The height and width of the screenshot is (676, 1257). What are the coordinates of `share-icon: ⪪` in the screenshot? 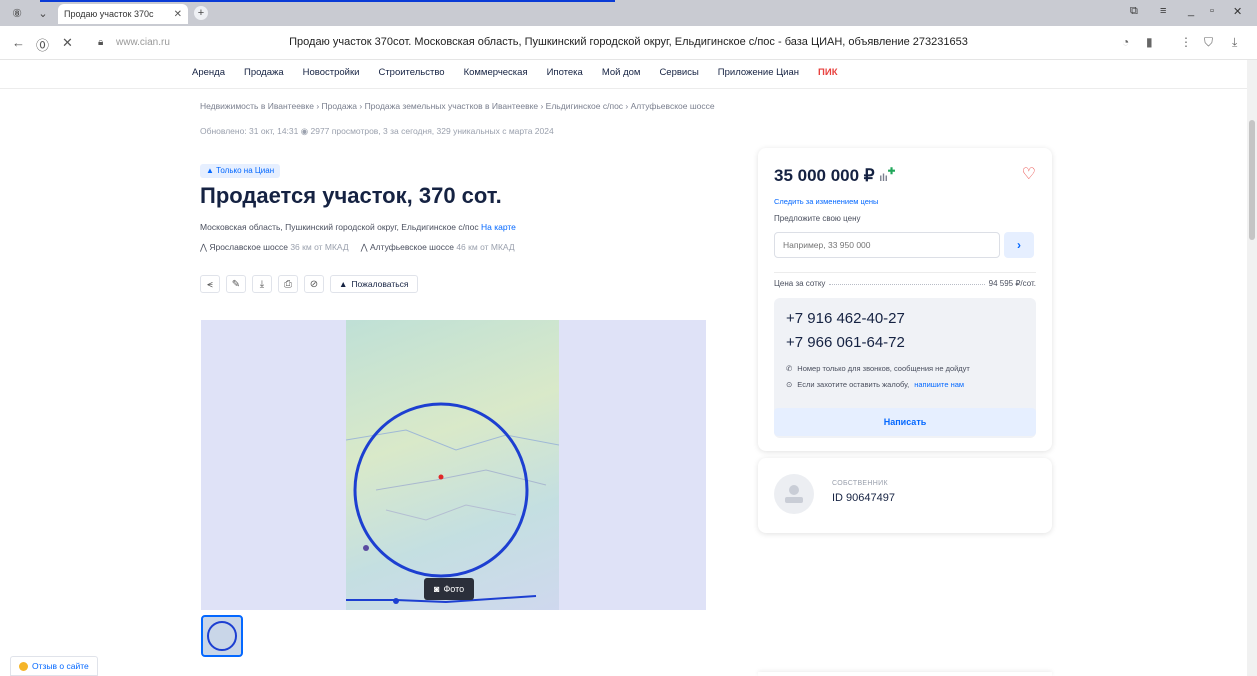 It's located at (210, 284).